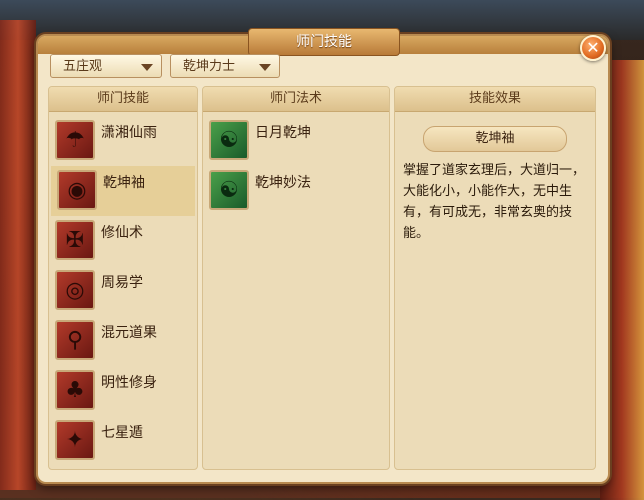  Describe the element at coordinates (75, 440) in the screenshot. I see `constellation-icon: ✦` at that location.